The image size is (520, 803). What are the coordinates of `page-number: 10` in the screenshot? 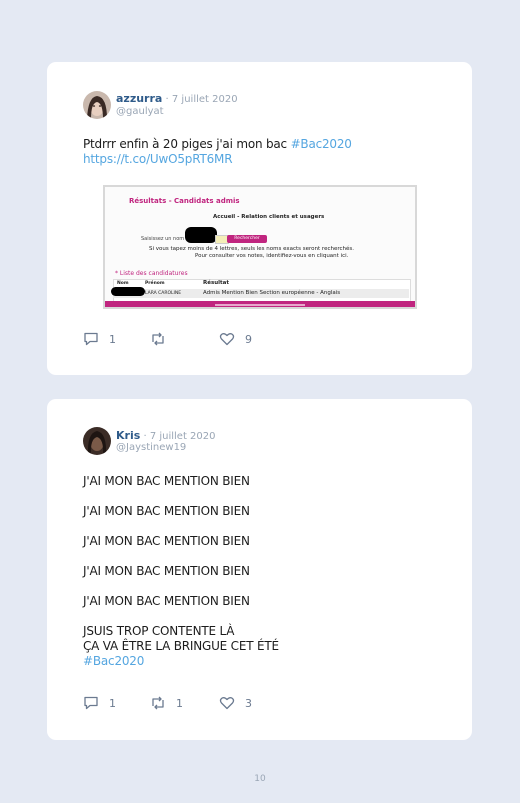 It's located at (260, 779).